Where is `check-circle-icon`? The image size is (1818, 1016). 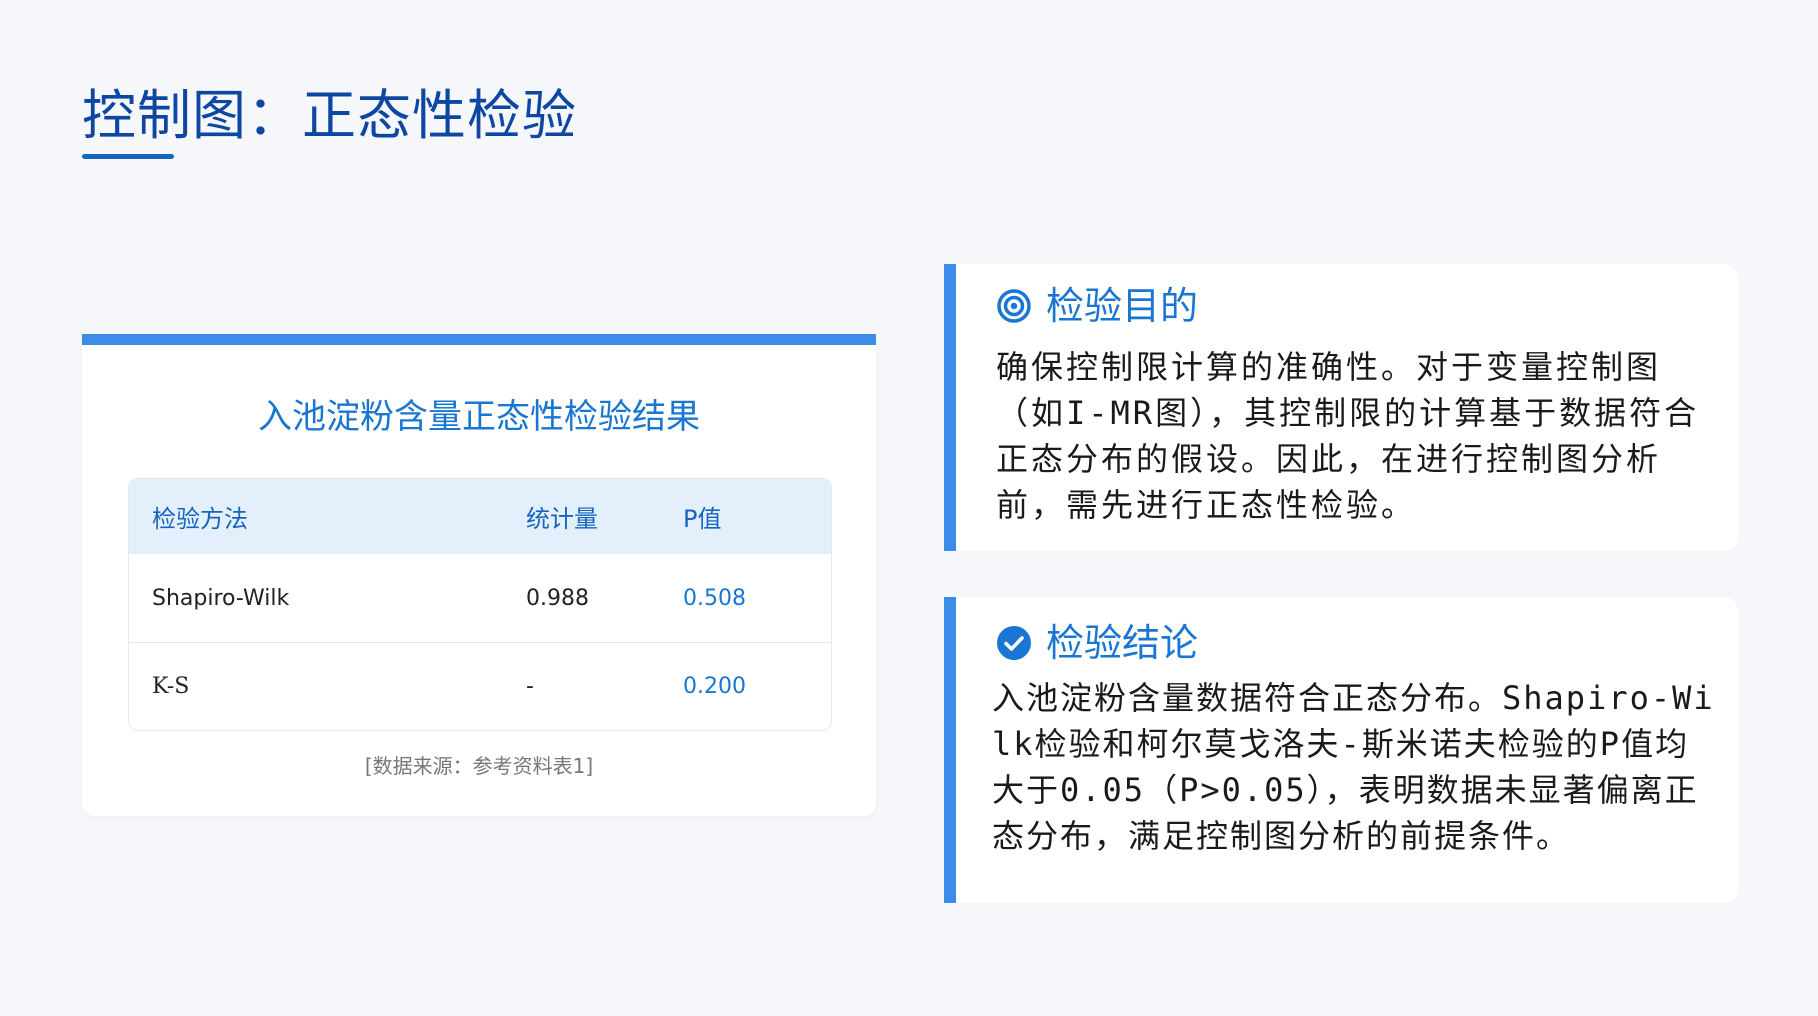
check-circle-icon is located at coordinates (1014, 643).